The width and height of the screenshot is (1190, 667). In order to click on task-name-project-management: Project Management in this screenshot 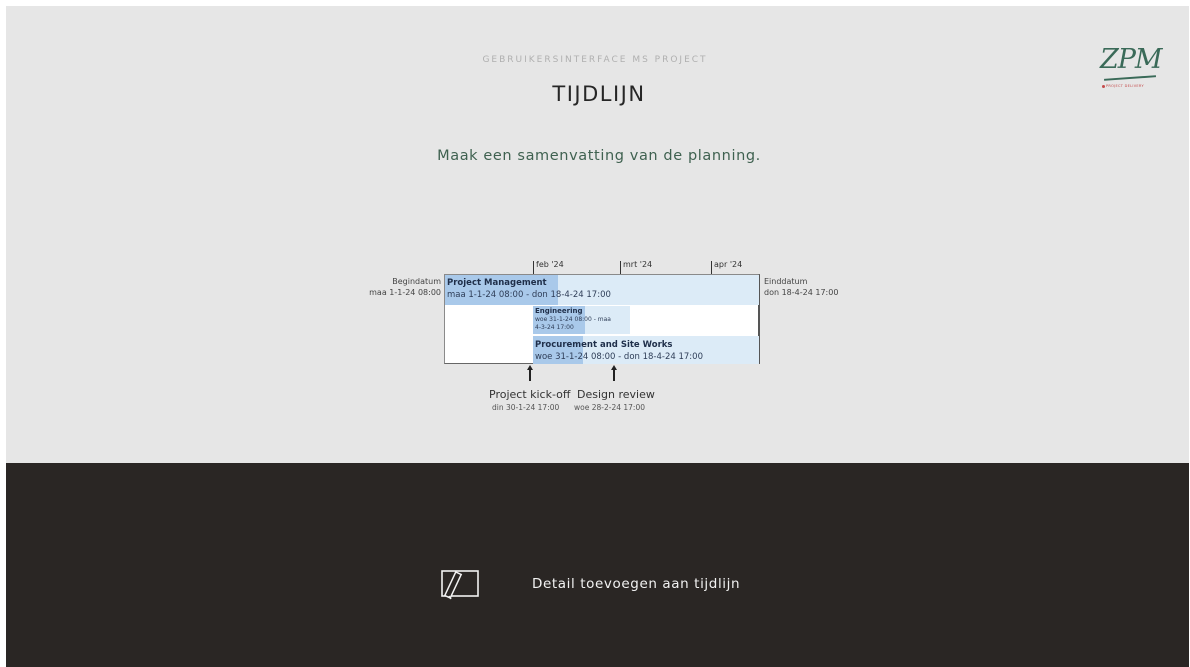, I will do `click(497, 283)`.